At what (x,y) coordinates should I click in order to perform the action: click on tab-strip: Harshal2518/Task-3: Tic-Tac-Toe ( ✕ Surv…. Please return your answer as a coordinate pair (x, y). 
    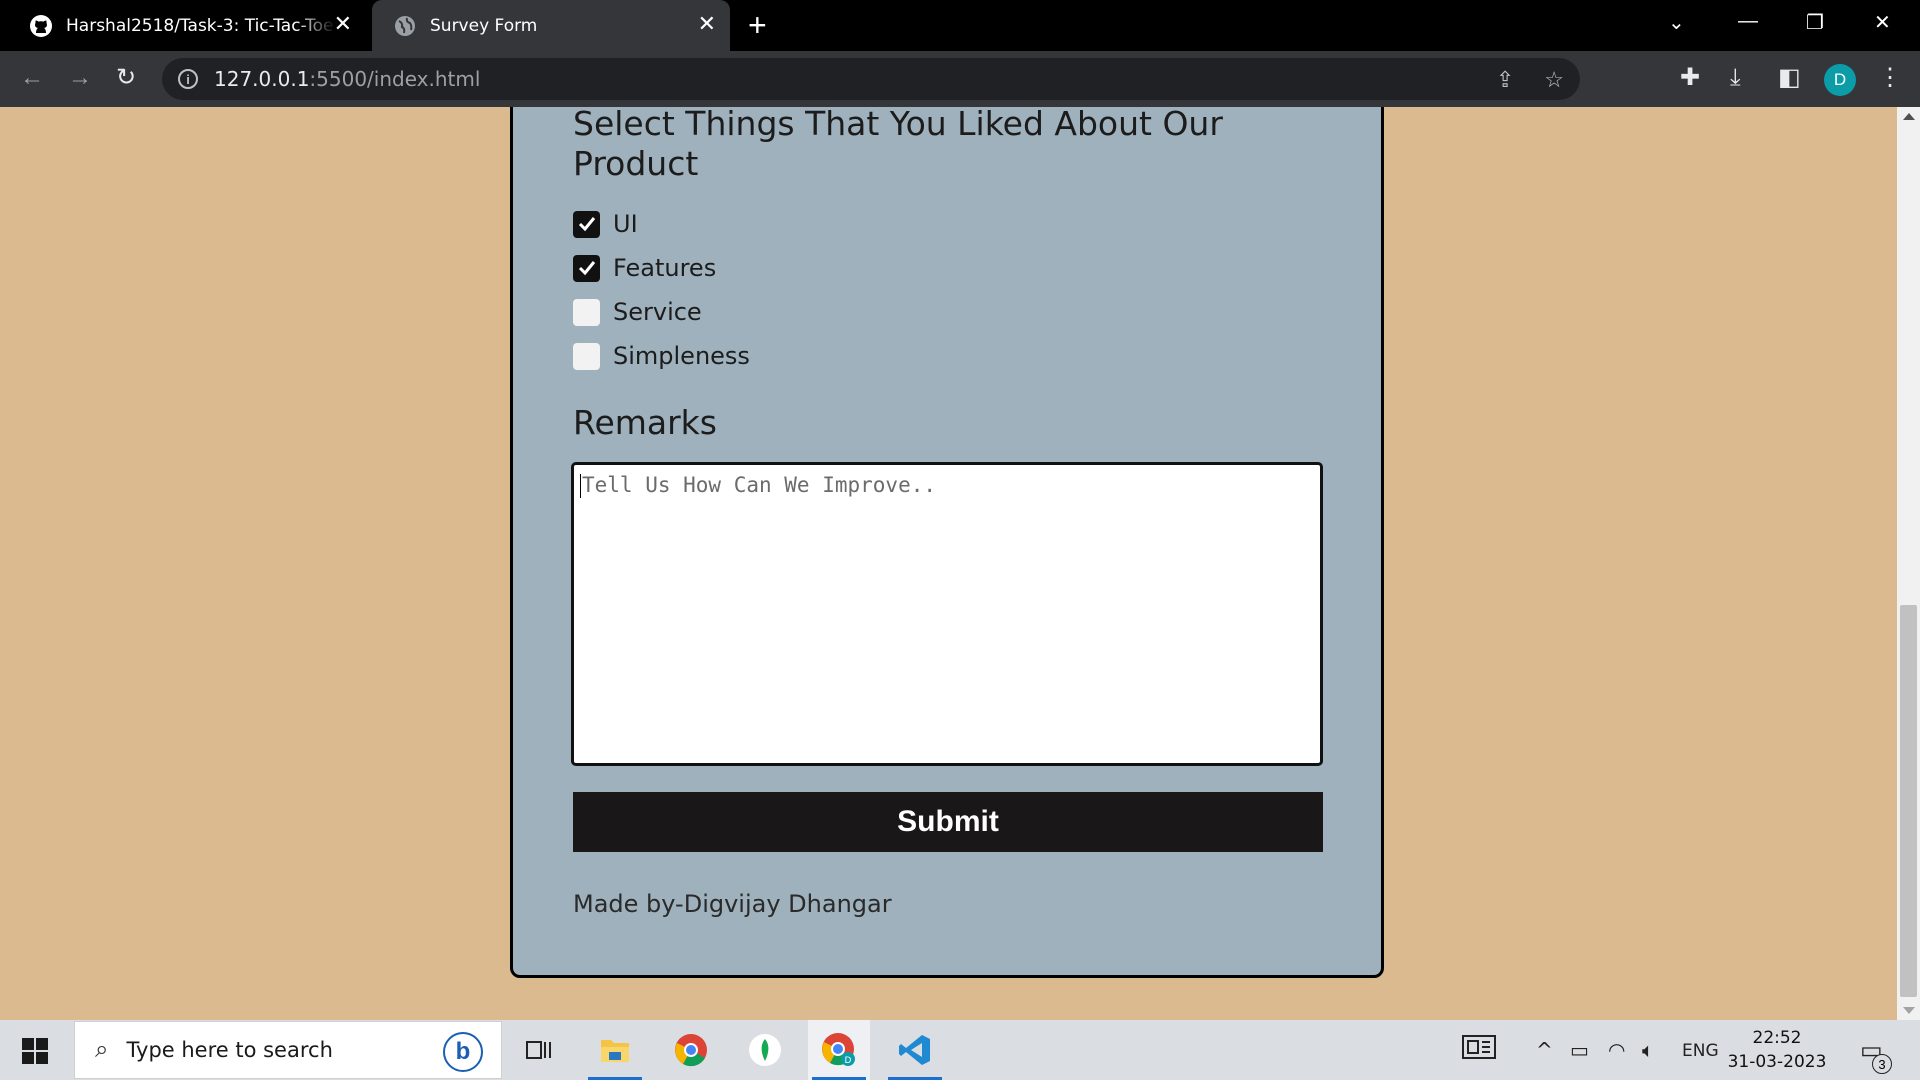
    Looking at the image, I should click on (960, 25).